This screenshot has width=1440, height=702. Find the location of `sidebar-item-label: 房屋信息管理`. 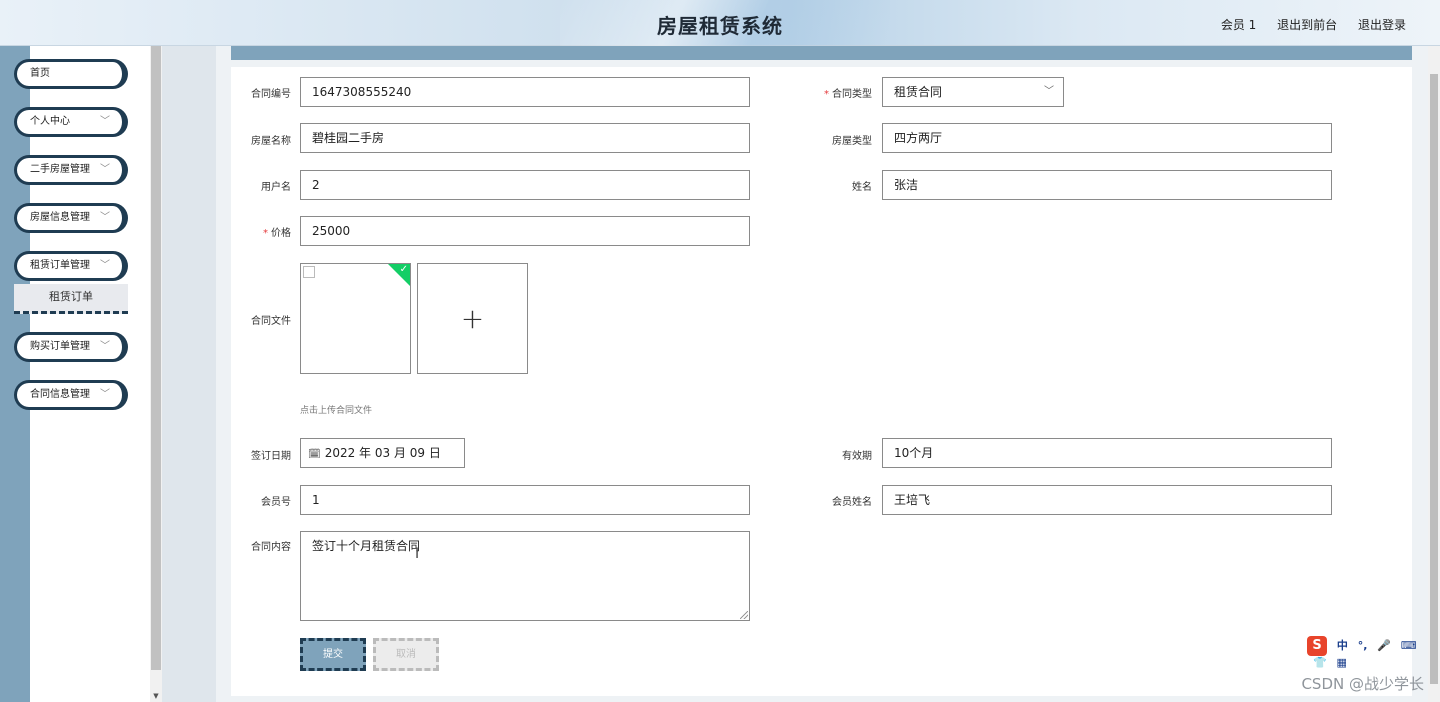

sidebar-item-label: 房屋信息管理 is located at coordinates (60, 217).